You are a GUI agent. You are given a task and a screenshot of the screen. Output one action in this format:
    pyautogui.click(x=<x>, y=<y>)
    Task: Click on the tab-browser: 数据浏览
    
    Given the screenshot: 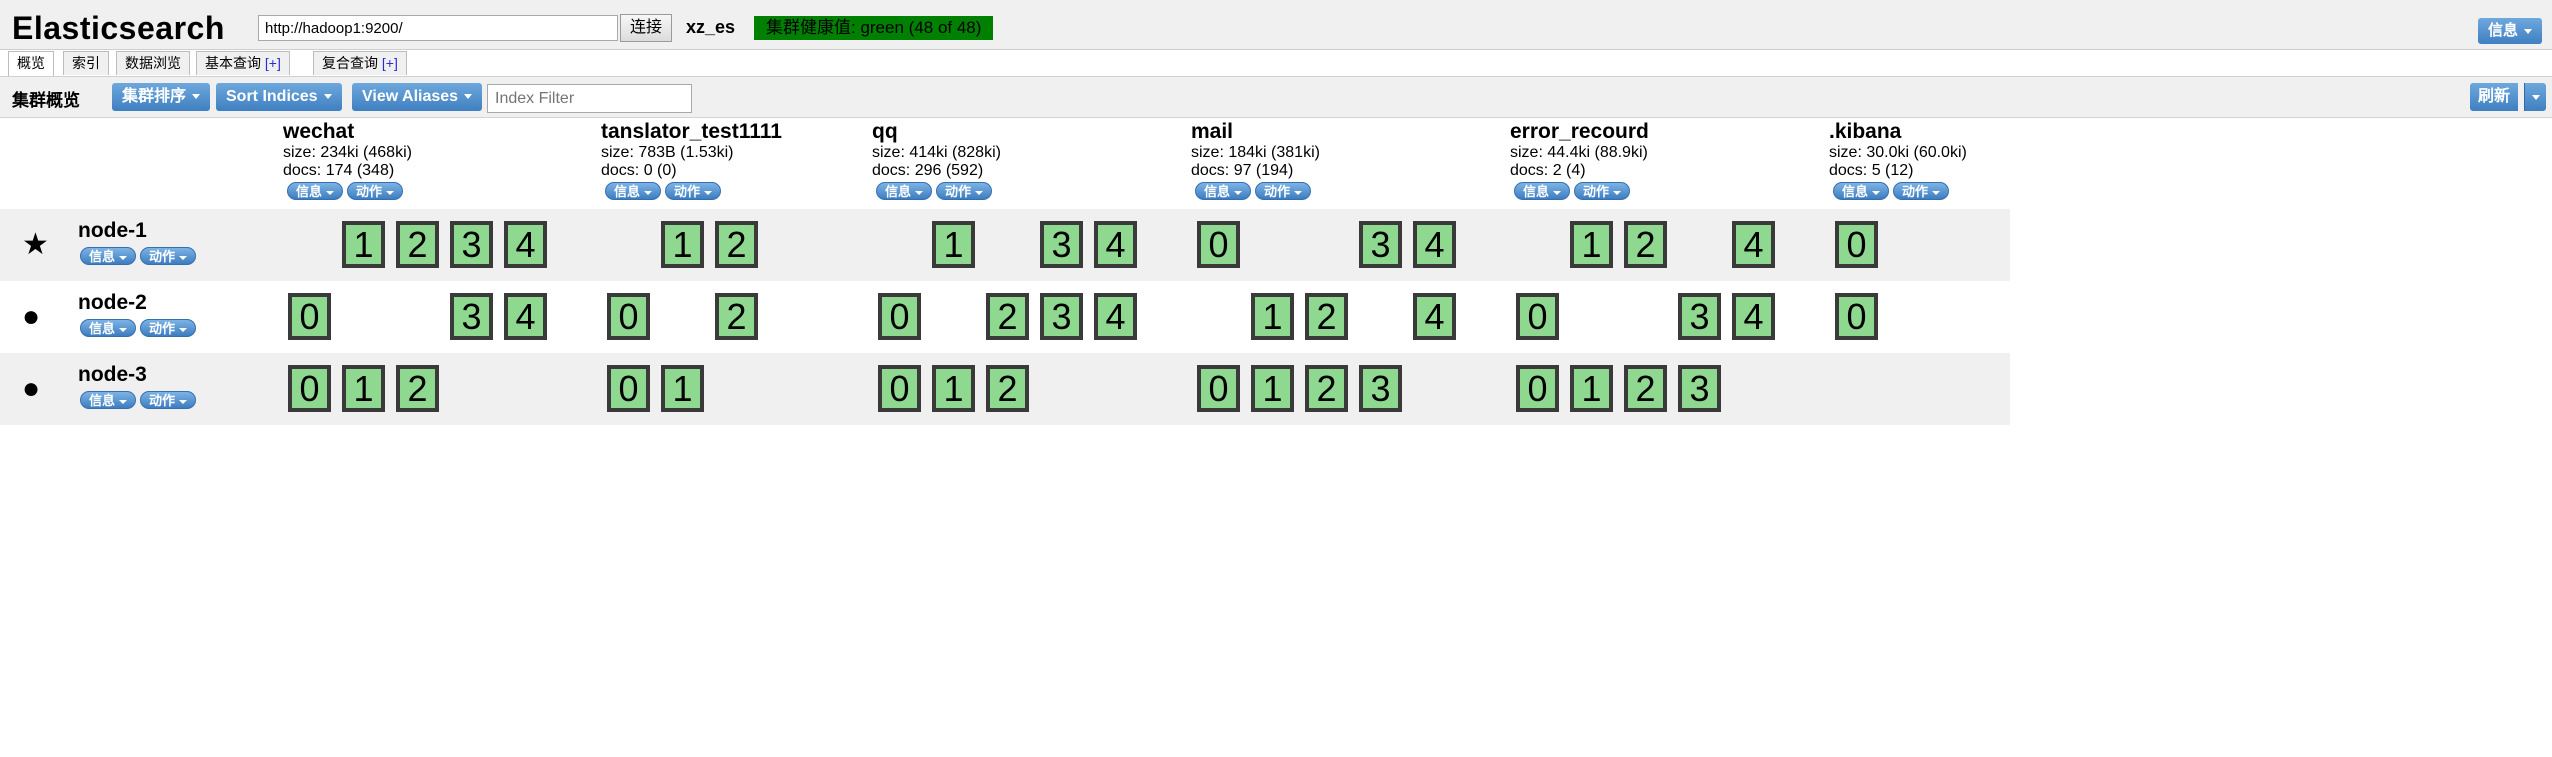 What is the action you would take?
    pyautogui.click(x=153, y=63)
    